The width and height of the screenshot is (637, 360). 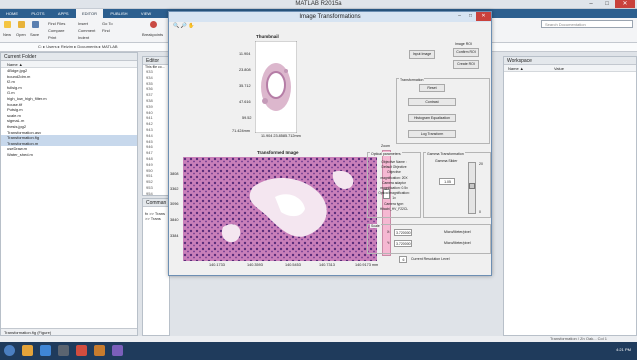 What do you see at coordinates (63, 13) in the screenshot?
I see `tab-apps: APPS` at bounding box center [63, 13].